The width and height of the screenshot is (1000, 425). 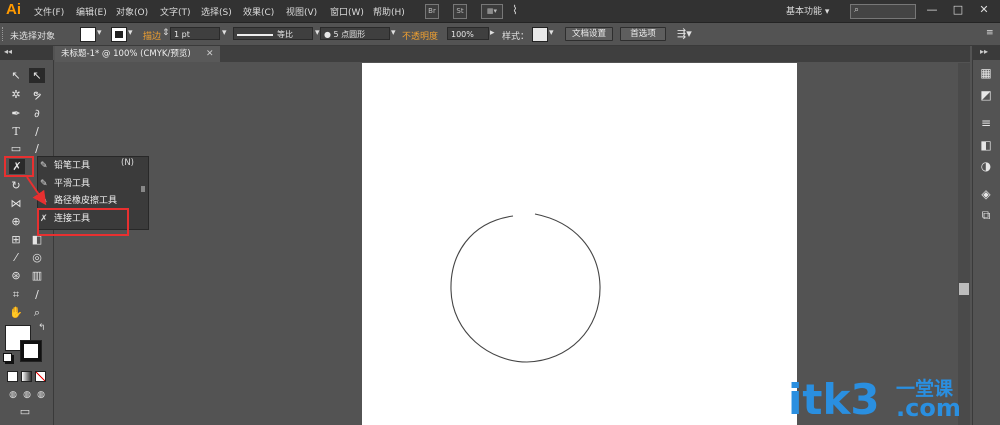 What do you see at coordinates (986, 123) in the screenshot?
I see `stroke-panel-icon: ≡` at bounding box center [986, 123].